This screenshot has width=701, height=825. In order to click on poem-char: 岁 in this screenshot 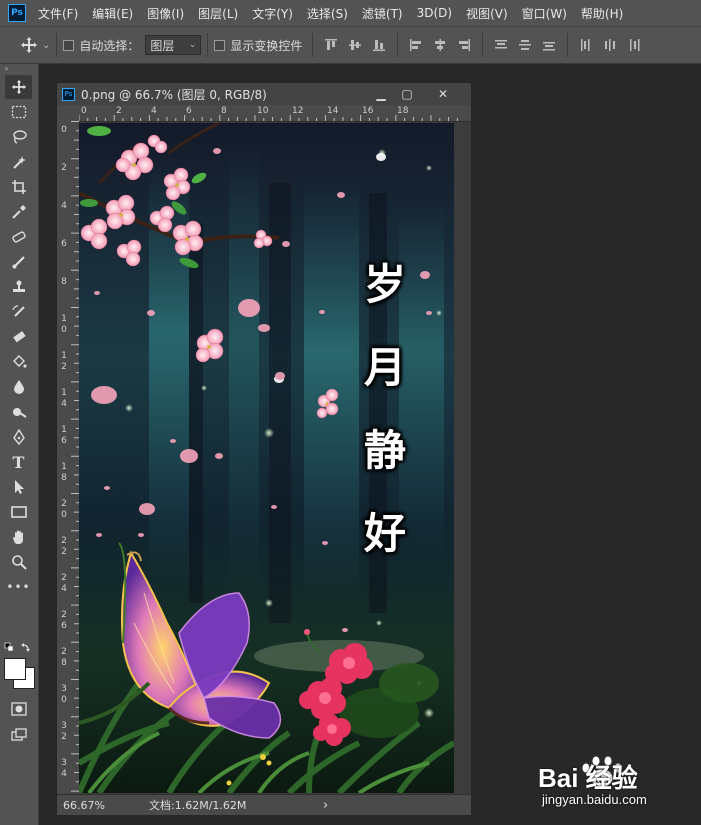, I will do `click(384, 284)`.